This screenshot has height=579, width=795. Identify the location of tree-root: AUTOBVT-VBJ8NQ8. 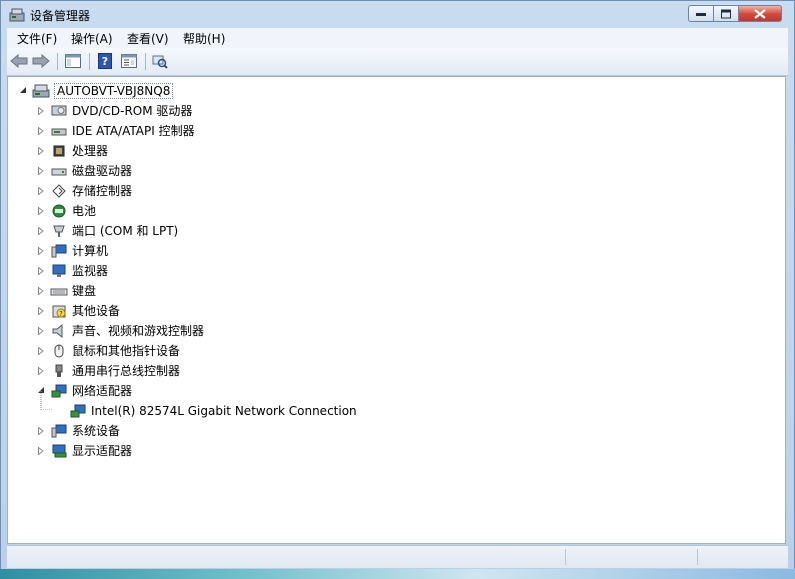
(96, 90).